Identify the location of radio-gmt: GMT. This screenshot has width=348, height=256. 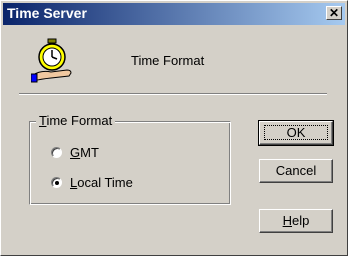
(75, 152).